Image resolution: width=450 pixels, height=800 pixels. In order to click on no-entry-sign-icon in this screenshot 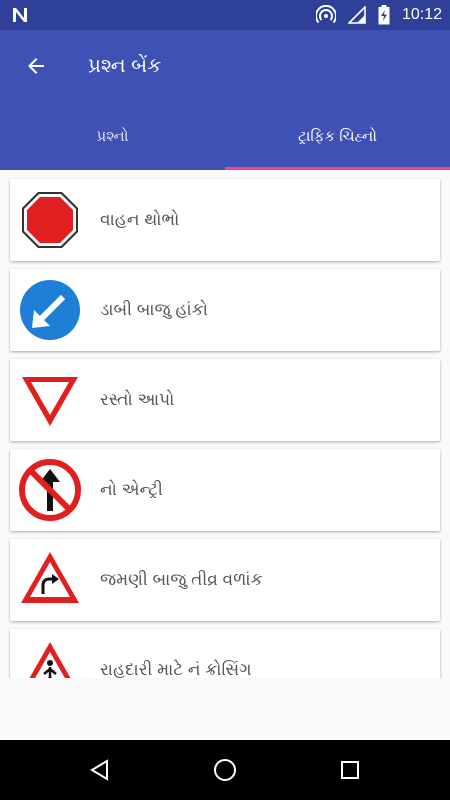, I will do `click(50, 490)`.